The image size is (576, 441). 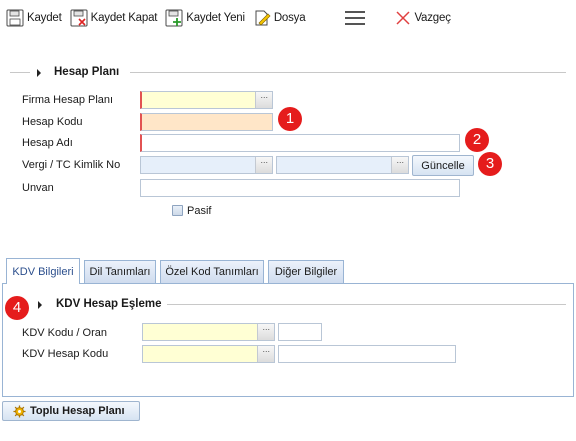 I want to click on kdv-section-title: KDV Hesap Eşleme, so click(x=112, y=304).